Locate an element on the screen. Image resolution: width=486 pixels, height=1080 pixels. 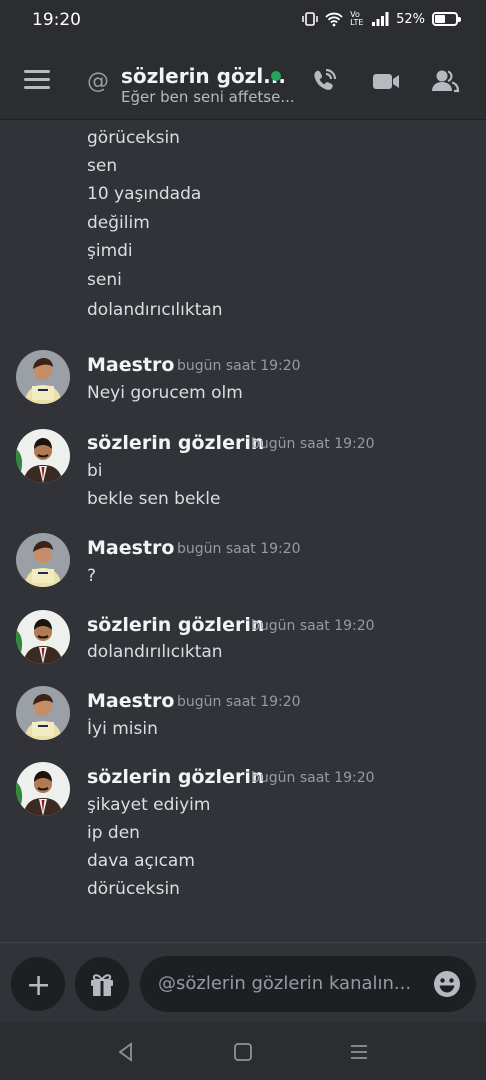
vibrate-icon is located at coordinates (310, 19).